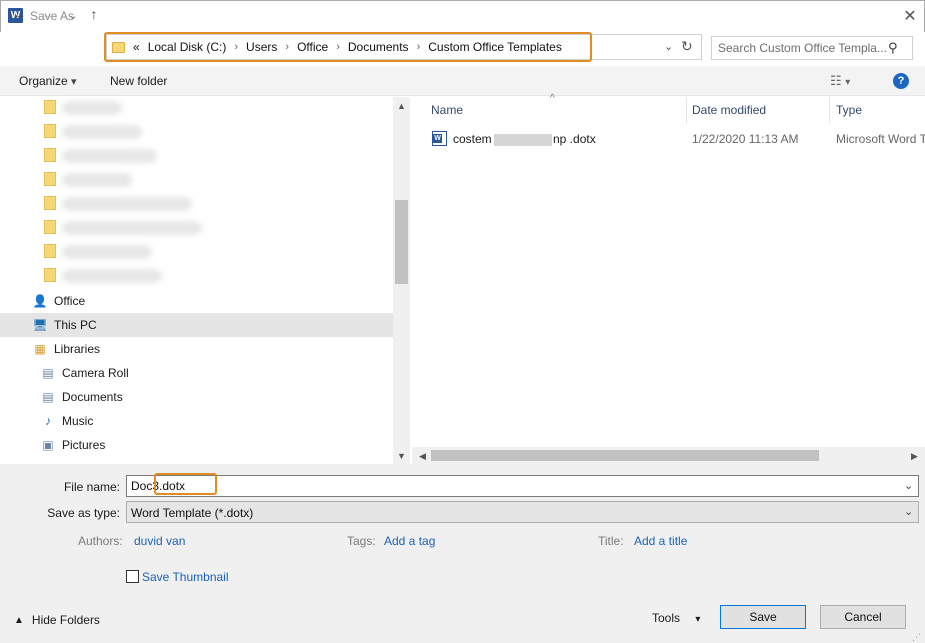 This screenshot has height=643, width=925. I want to click on view-options-icon: ☷ ▾, so click(840, 81).